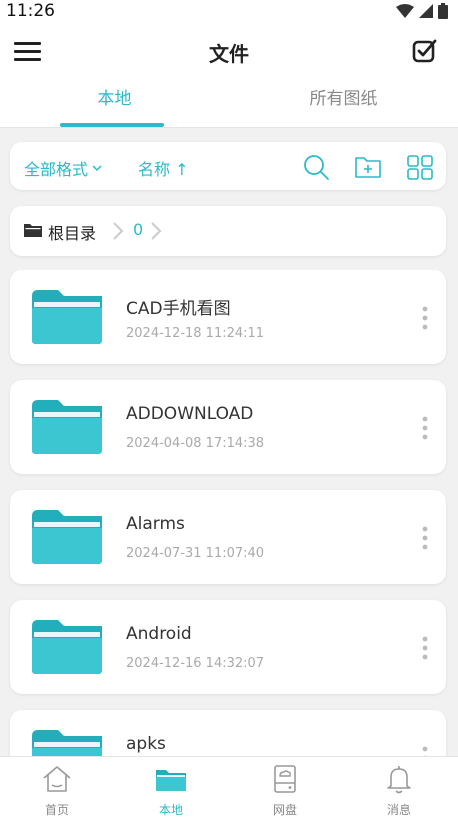  Describe the element at coordinates (228, 647) in the screenshot. I see `list-item: Android 2024-12-16 14:32:07` at that location.